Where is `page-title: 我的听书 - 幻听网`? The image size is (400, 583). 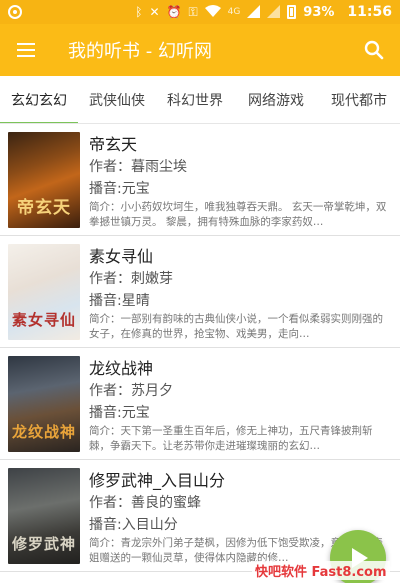
page-title: 我的听书 - 幻听网 is located at coordinates (140, 51).